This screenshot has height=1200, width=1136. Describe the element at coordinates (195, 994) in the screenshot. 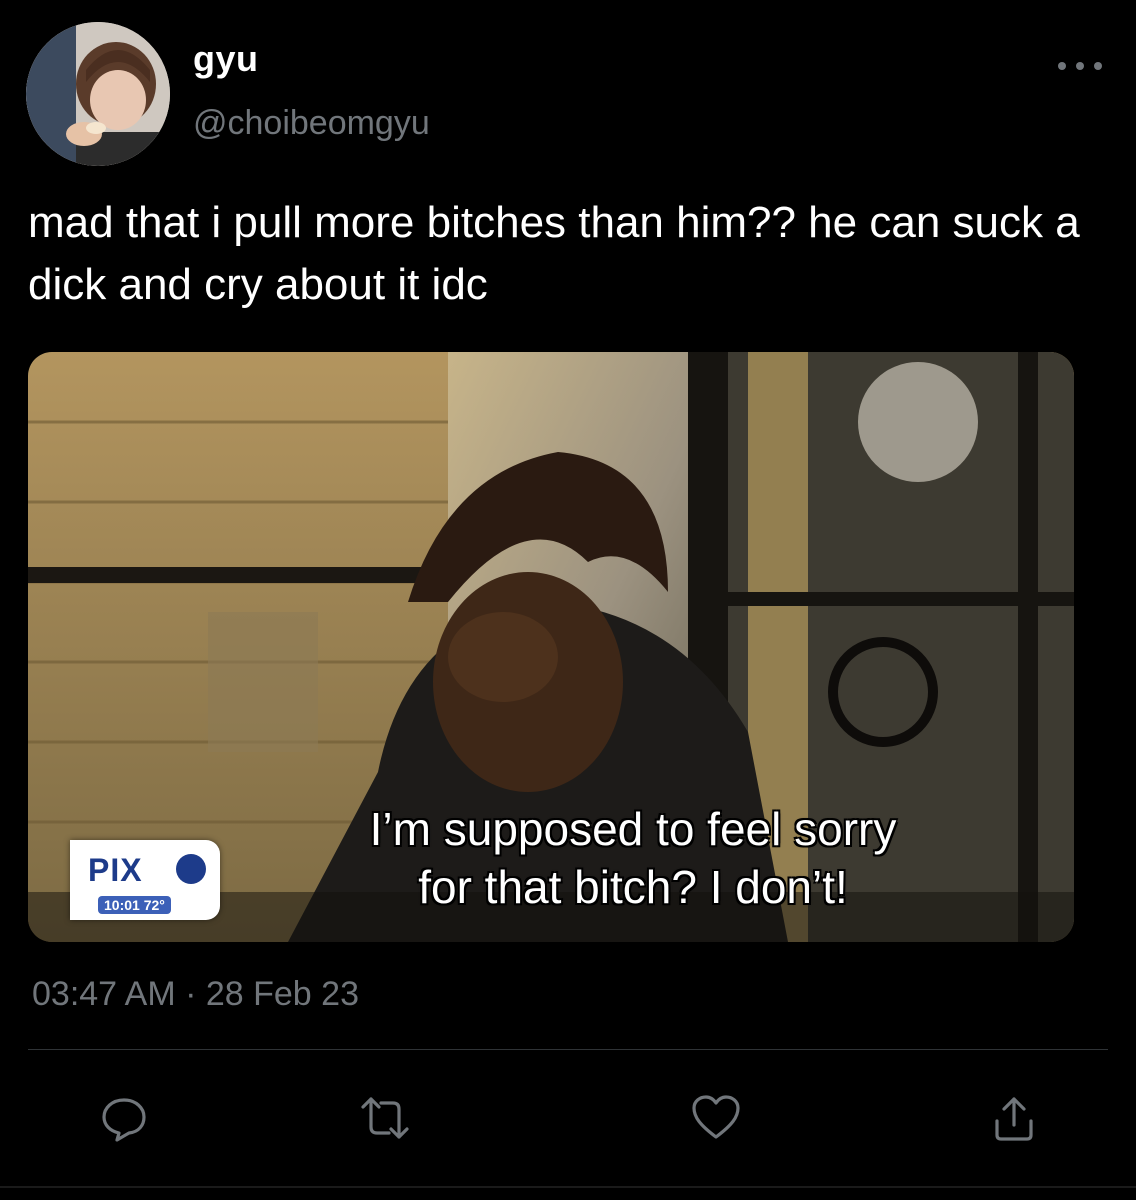

I see `tweet-timestamp: 03:47 AM · 28 Feb 23` at that location.